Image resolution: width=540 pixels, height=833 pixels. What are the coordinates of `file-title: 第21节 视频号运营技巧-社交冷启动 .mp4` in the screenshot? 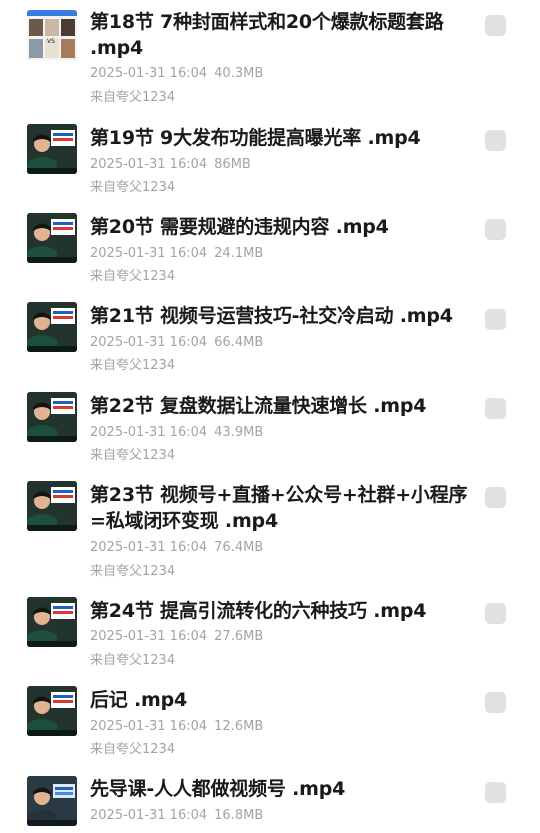 It's located at (279, 316).